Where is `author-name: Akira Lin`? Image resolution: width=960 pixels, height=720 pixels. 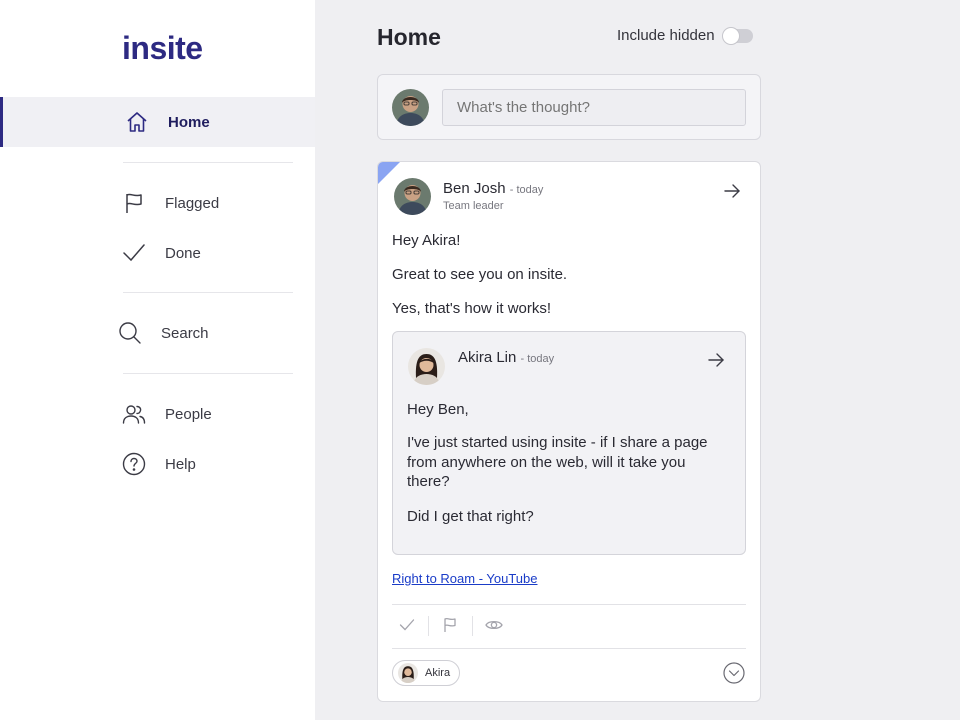 author-name: Akira Lin is located at coordinates (487, 357).